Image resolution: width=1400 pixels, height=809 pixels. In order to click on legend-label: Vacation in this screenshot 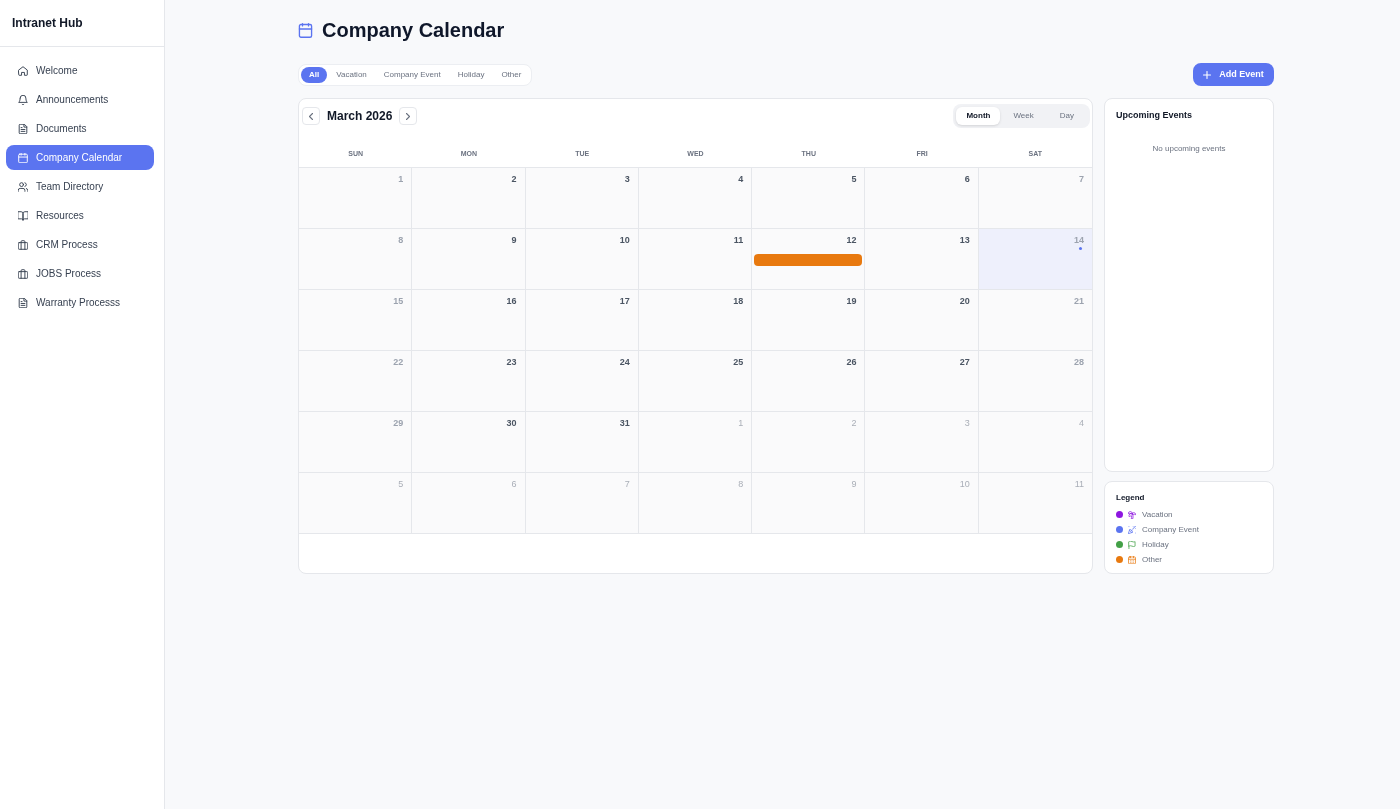, I will do `click(1157, 514)`.